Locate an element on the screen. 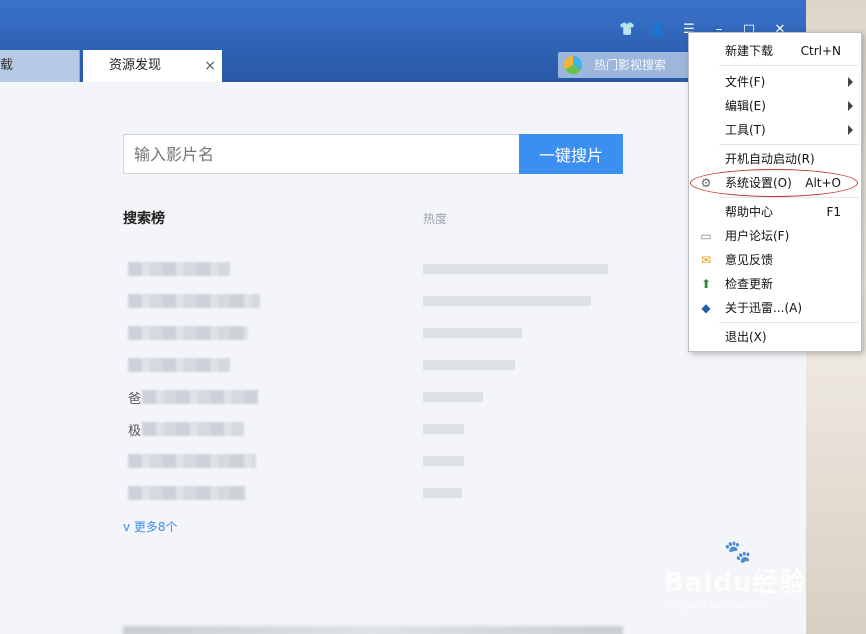 The image size is (866, 634). menu-item: ⬆ 检查更新 is located at coordinates (775, 284).